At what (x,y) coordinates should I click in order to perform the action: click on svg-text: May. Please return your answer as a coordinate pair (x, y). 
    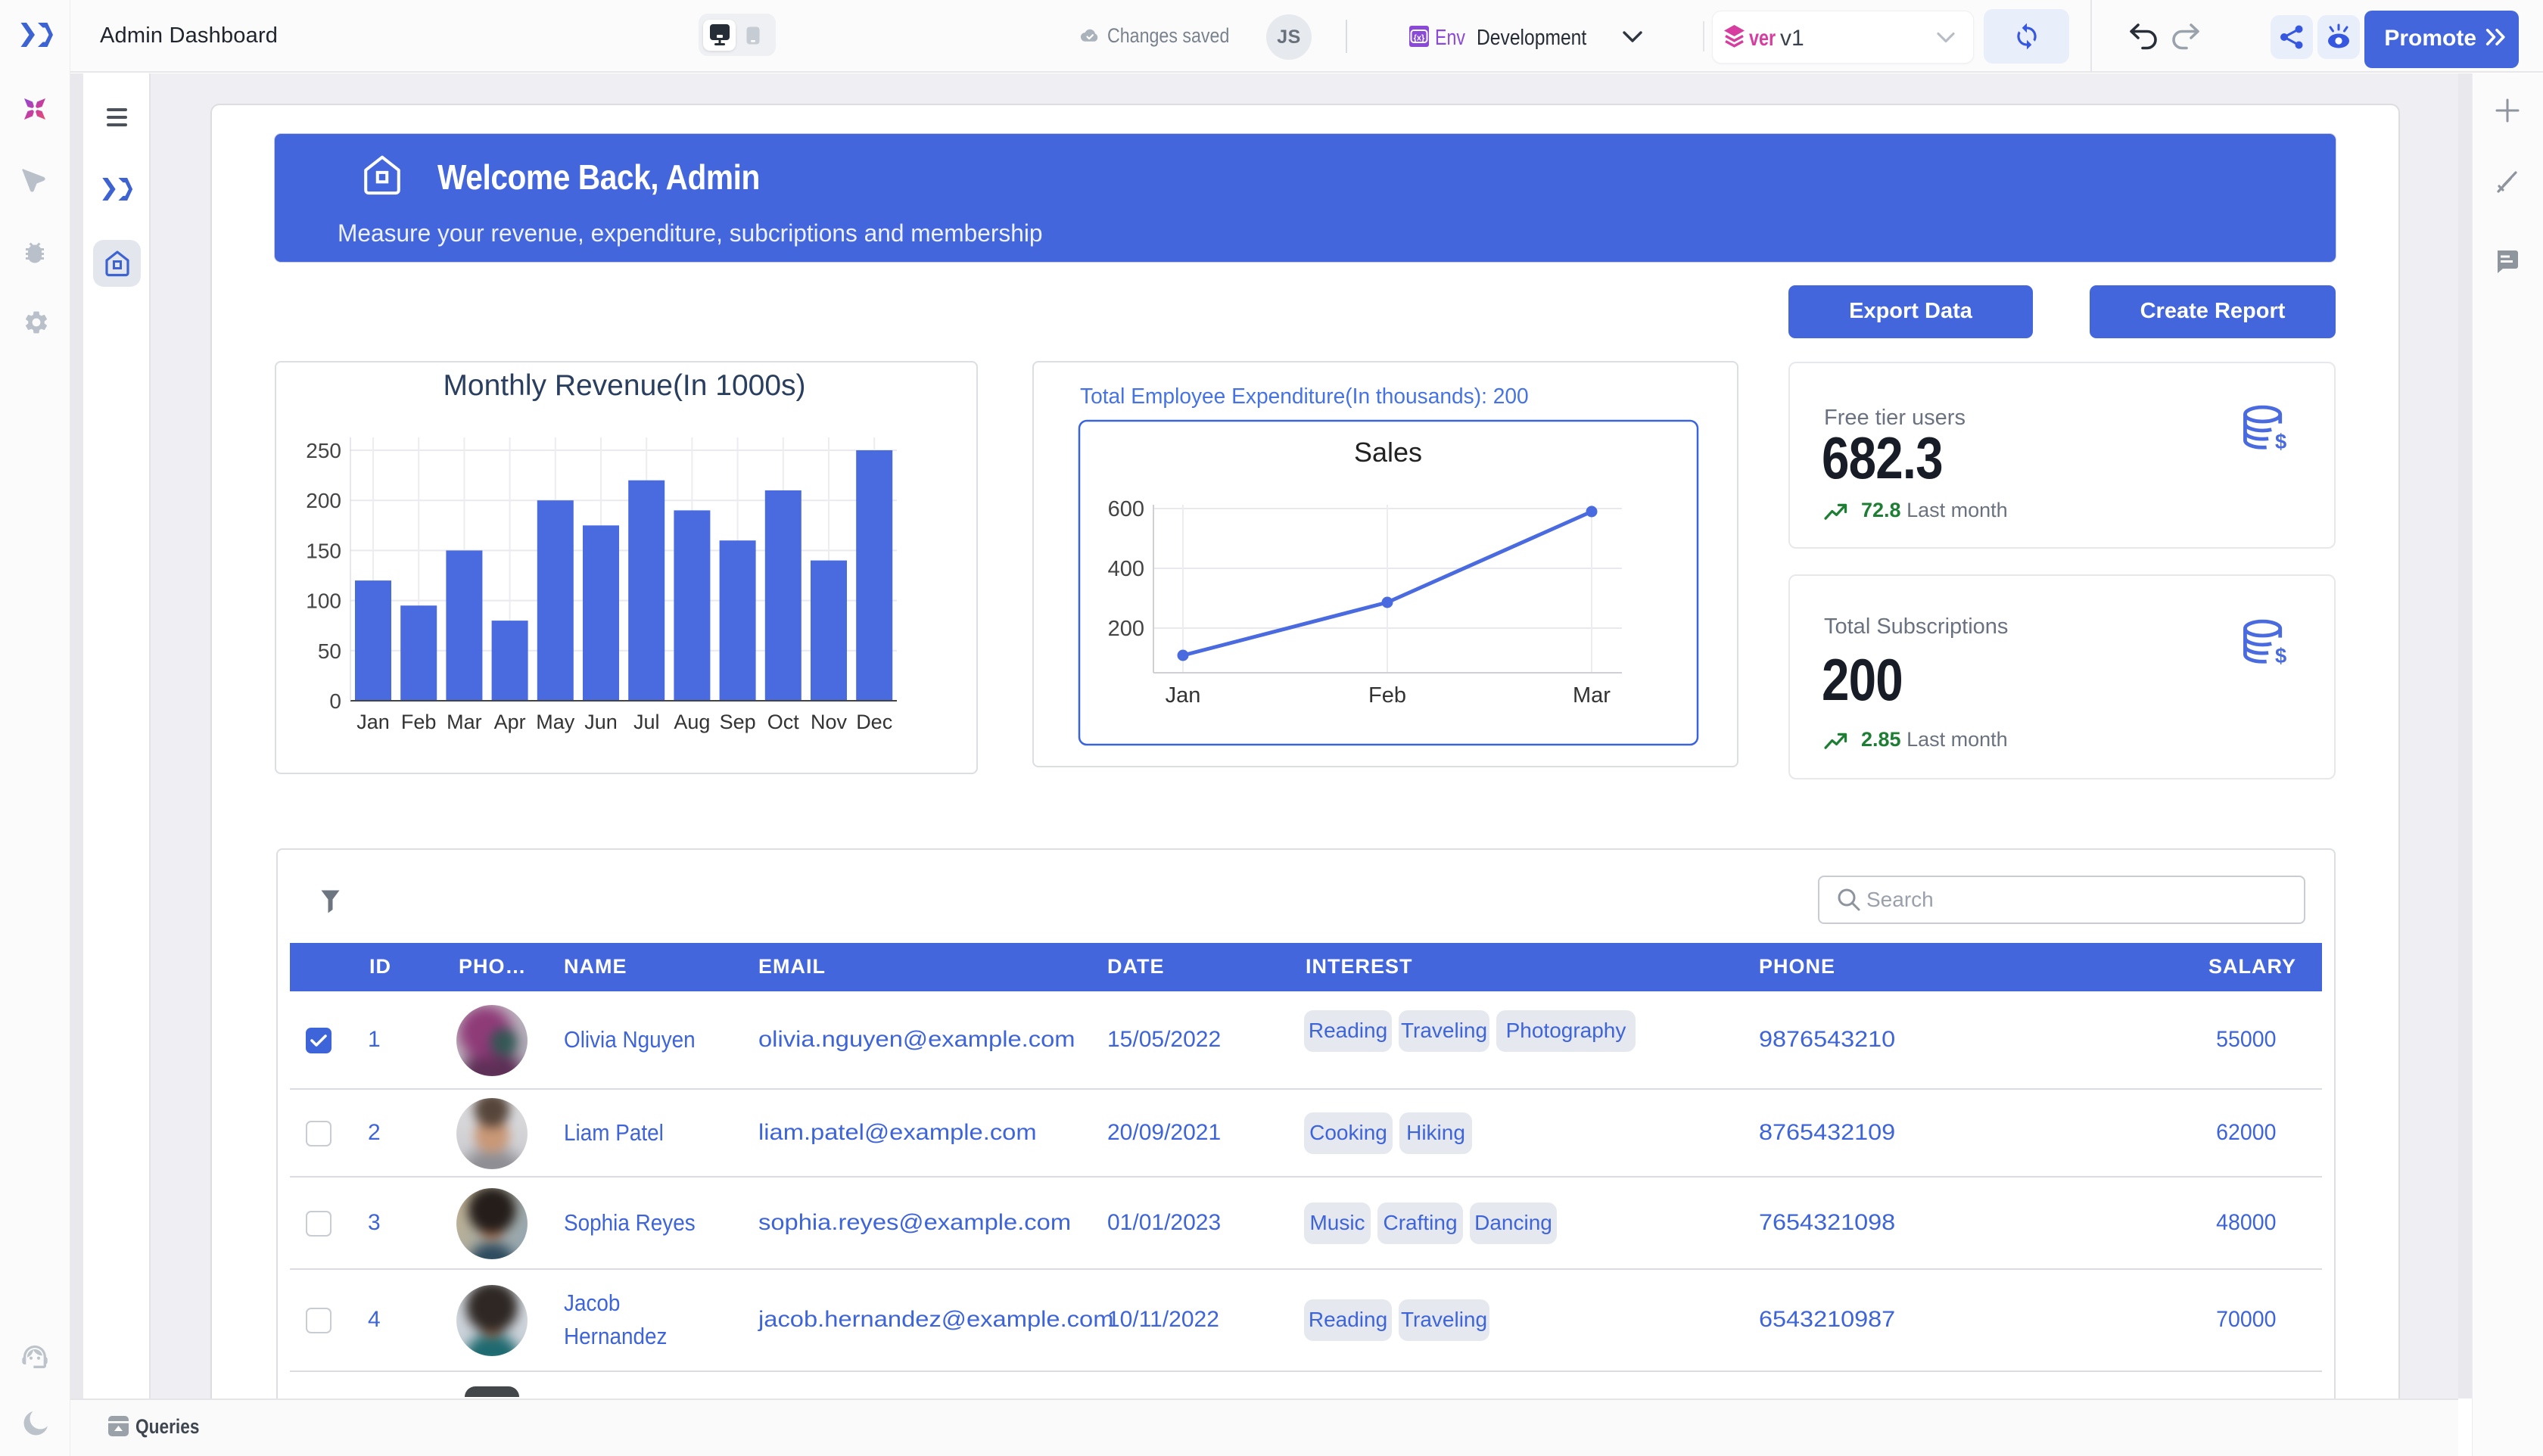
    Looking at the image, I should click on (555, 722).